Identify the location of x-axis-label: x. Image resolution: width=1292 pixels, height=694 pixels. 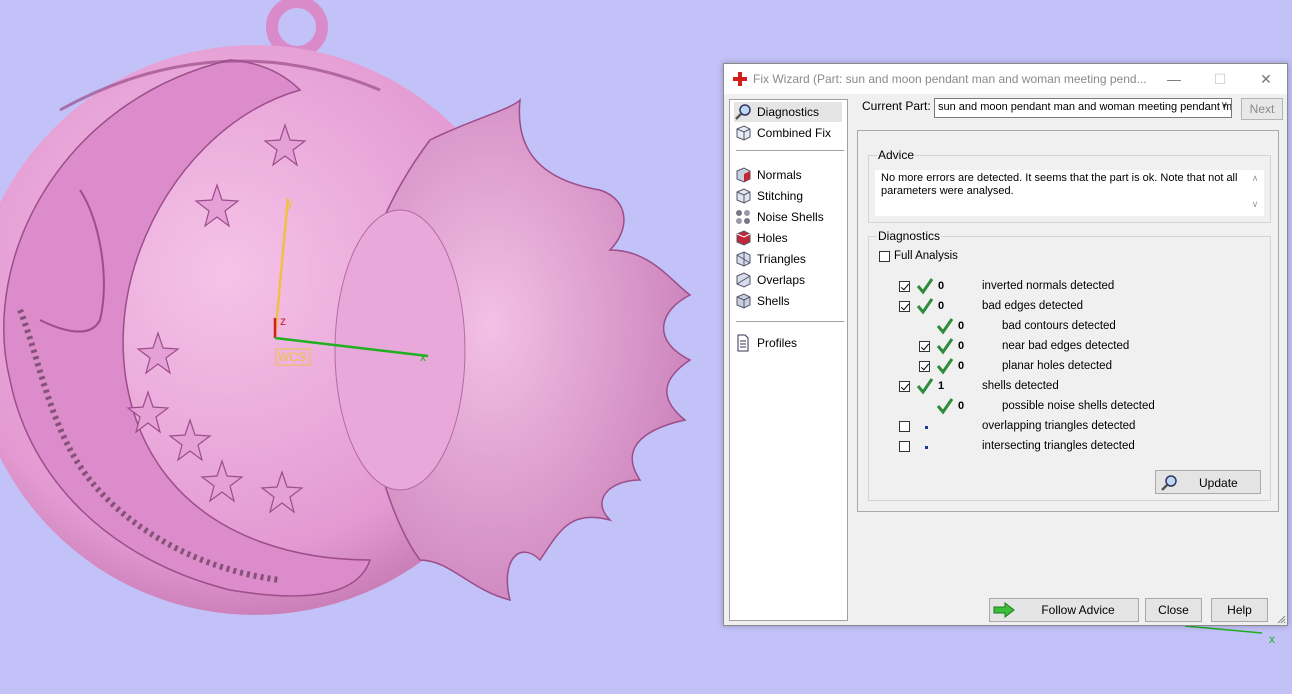
(423, 357).